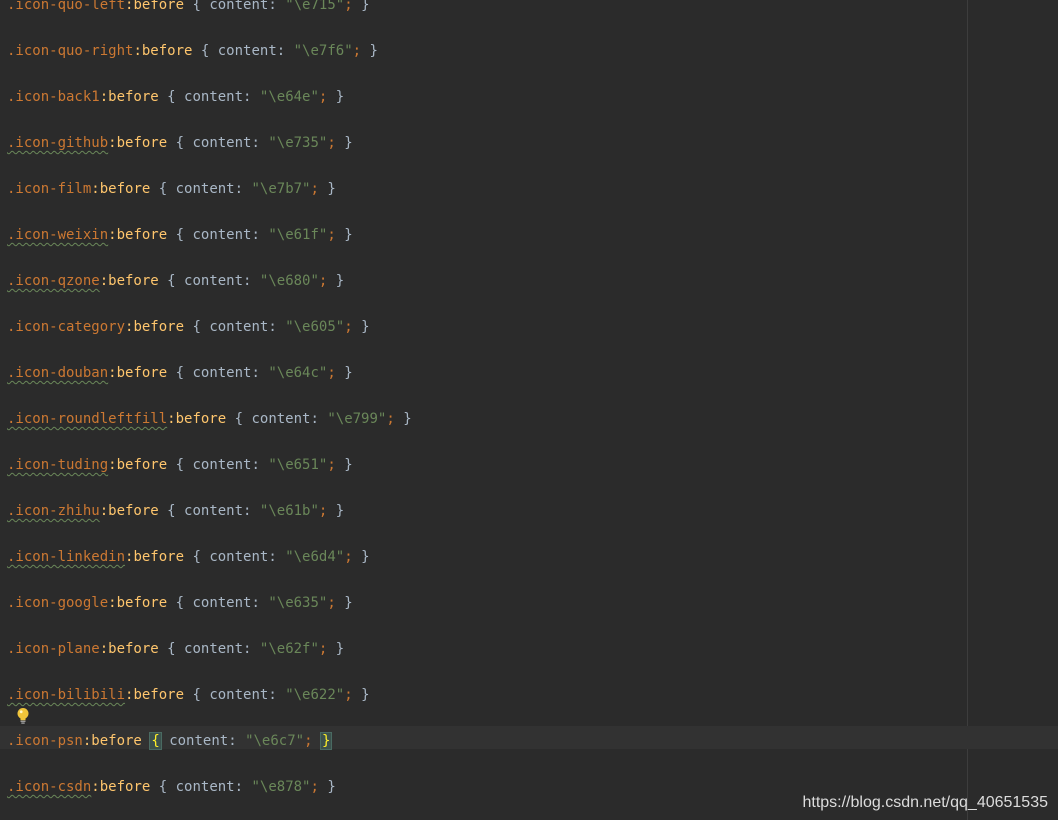 This screenshot has width=1058, height=820. I want to click on matched-brace-close: }, so click(326, 741).